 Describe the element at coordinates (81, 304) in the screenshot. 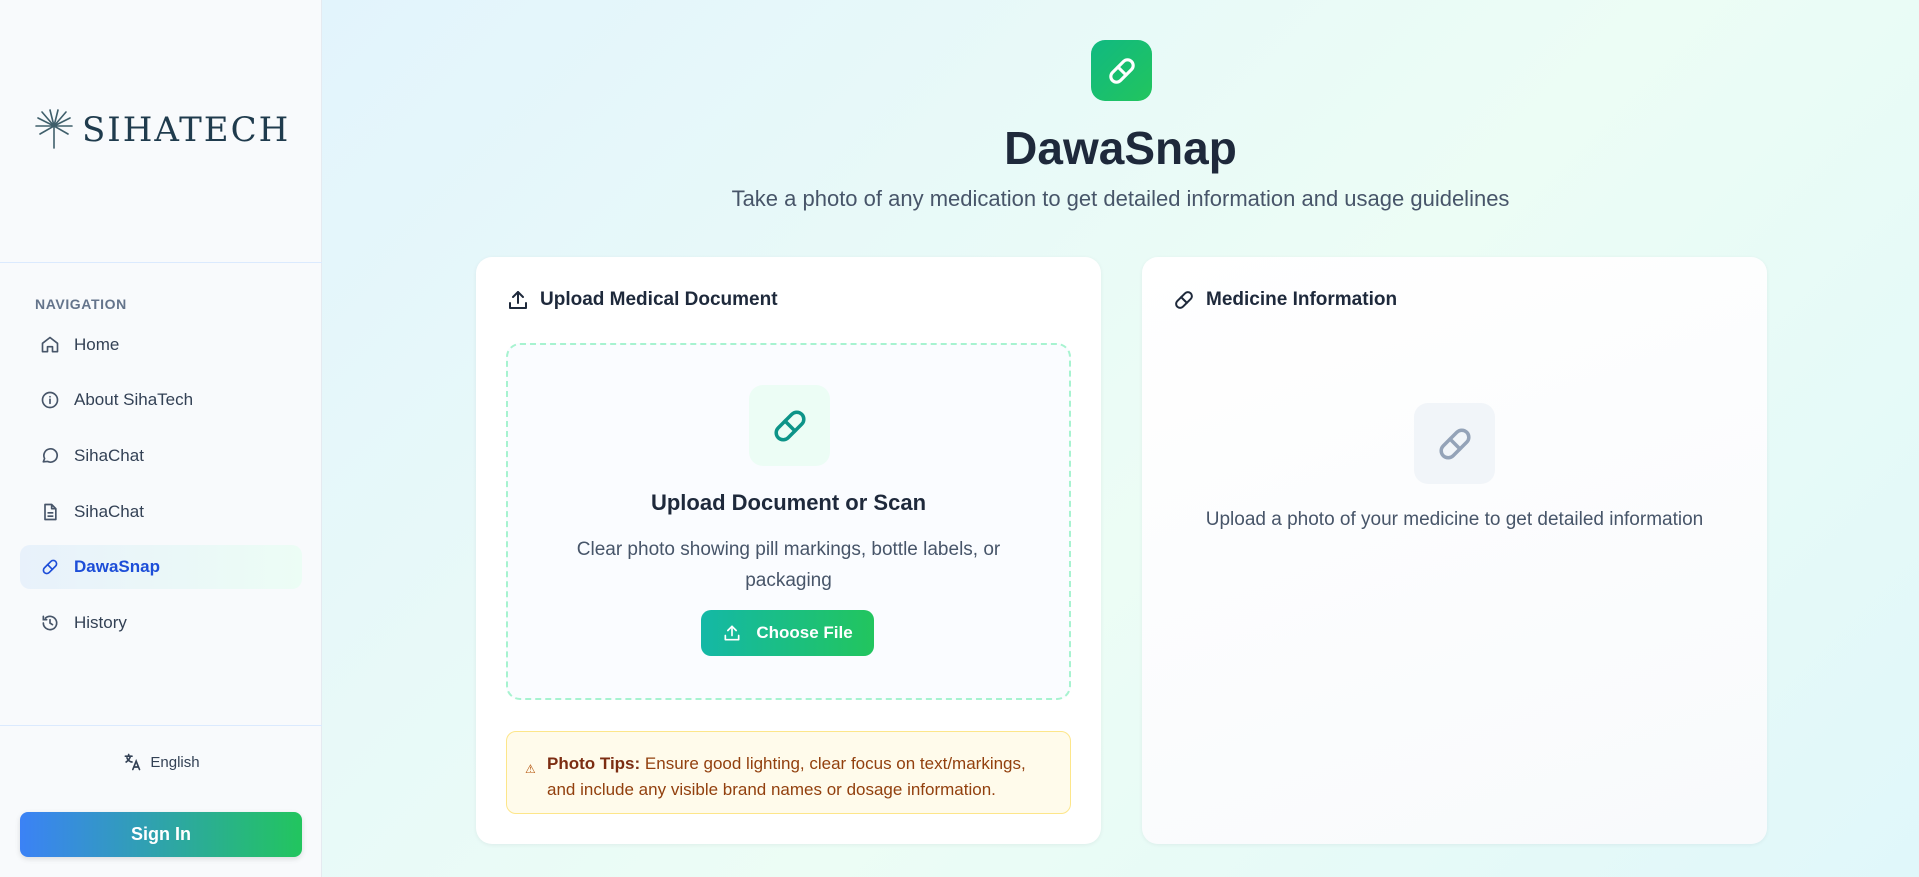

I see `nav-section-title: NAVIGATION` at that location.